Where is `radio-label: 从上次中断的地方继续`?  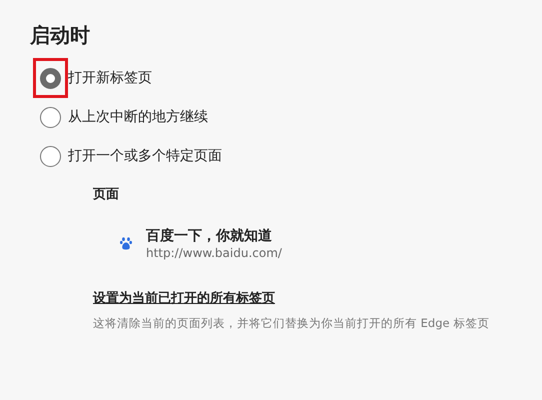 radio-label: 从上次中断的地方继续 is located at coordinates (138, 117).